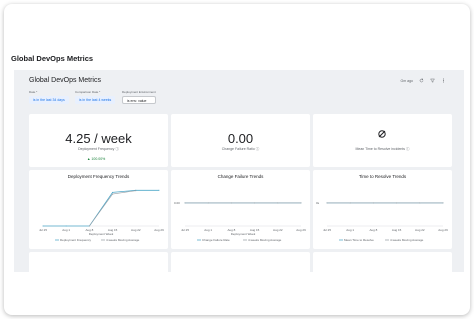 This screenshot has width=474, height=319. I want to click on kpi-value: 0.00, so click(240, 138).